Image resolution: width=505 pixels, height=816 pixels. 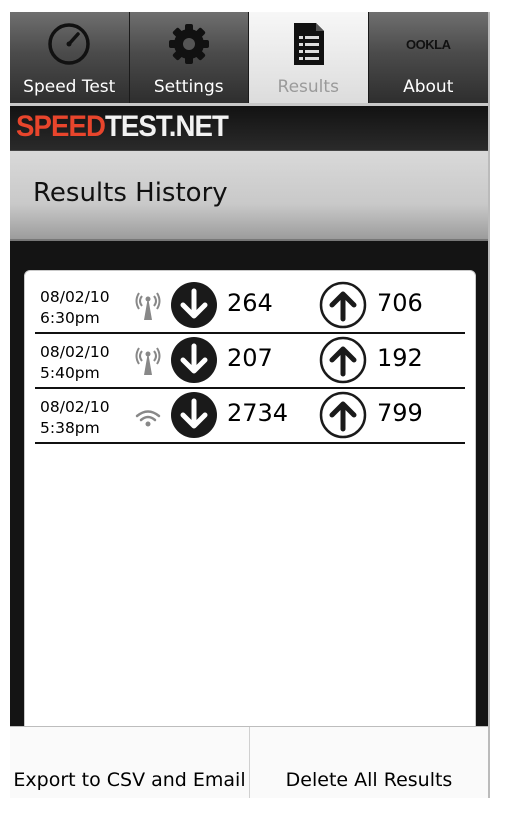 I want to click on upload-speed: 799, so click(x=400, y=413).